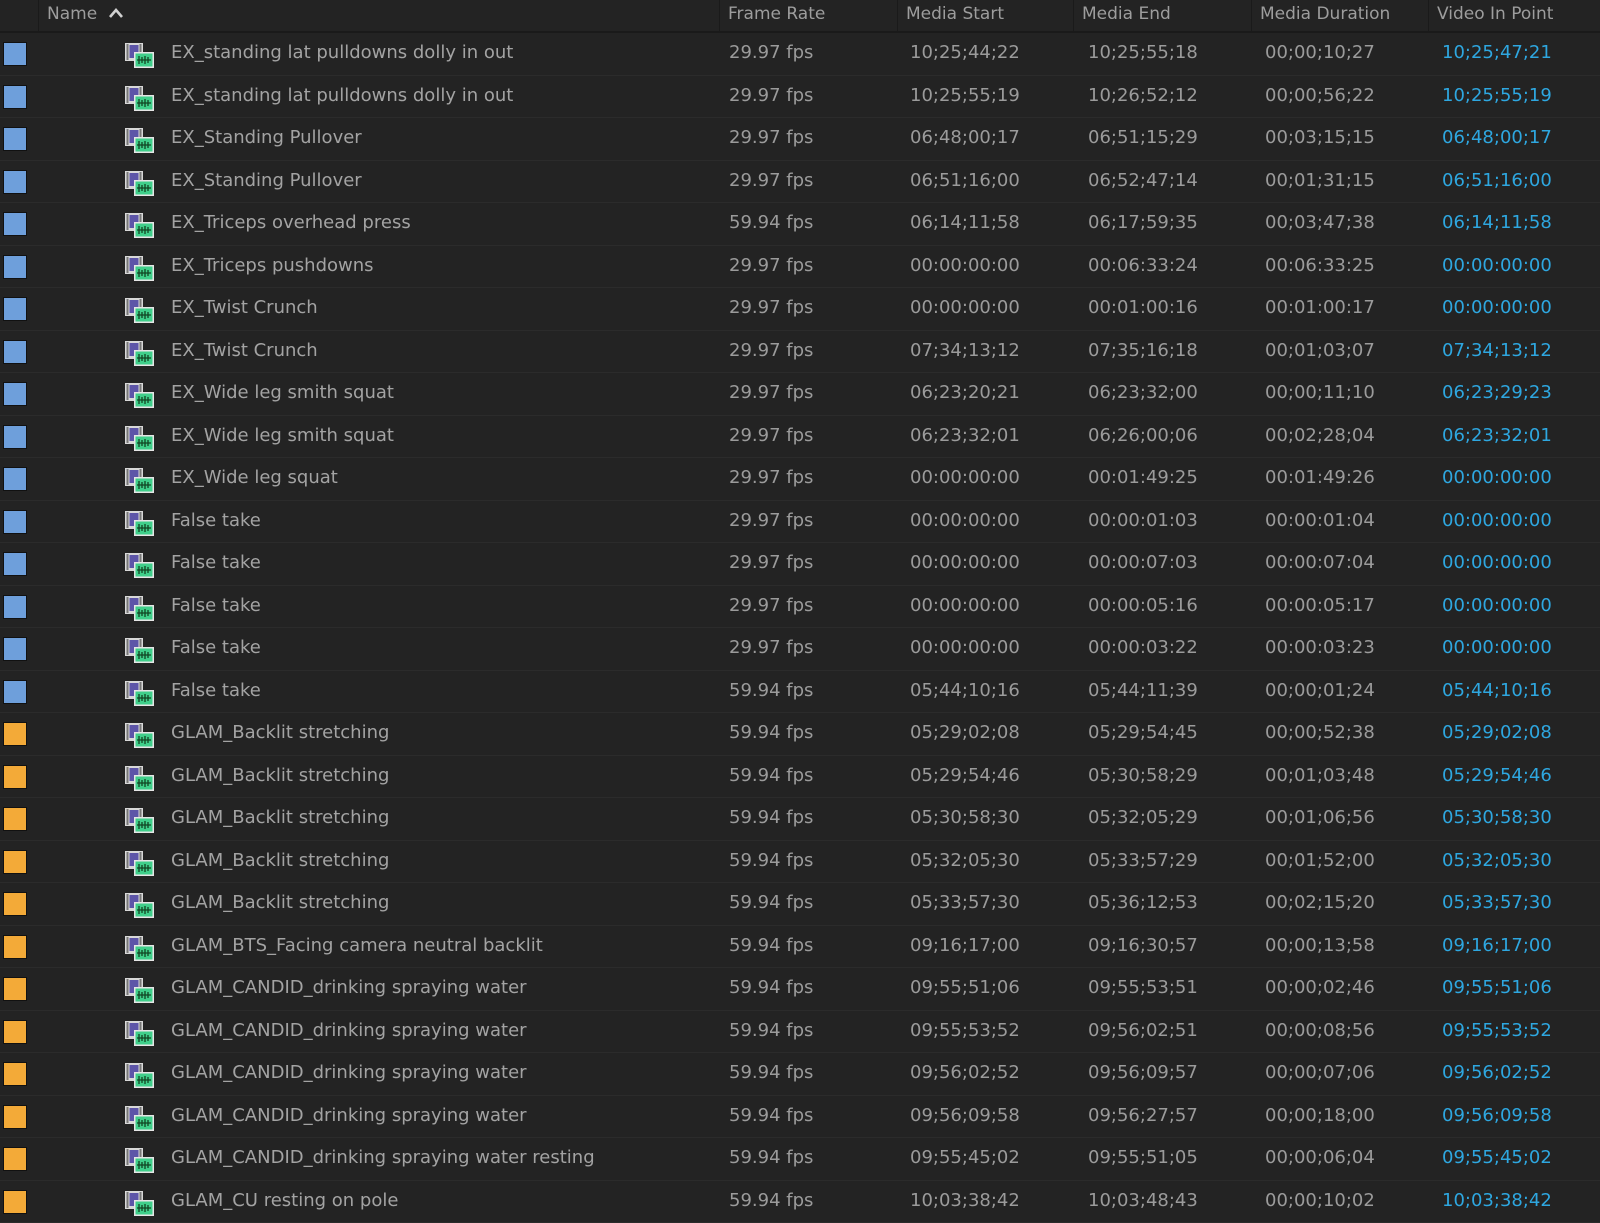 This screenshot has height=1223, width=1600. What do you see at coordinates (1497, 436) in the screenshot?
I see `video-in-point-cell: 06;23;32;01` at bounding box center [1497, 436].